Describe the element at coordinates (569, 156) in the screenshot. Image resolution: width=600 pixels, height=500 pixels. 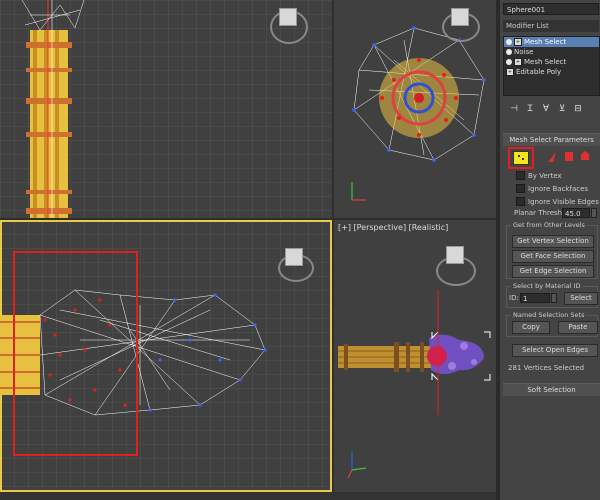
I see `face-level-icon` at that location.